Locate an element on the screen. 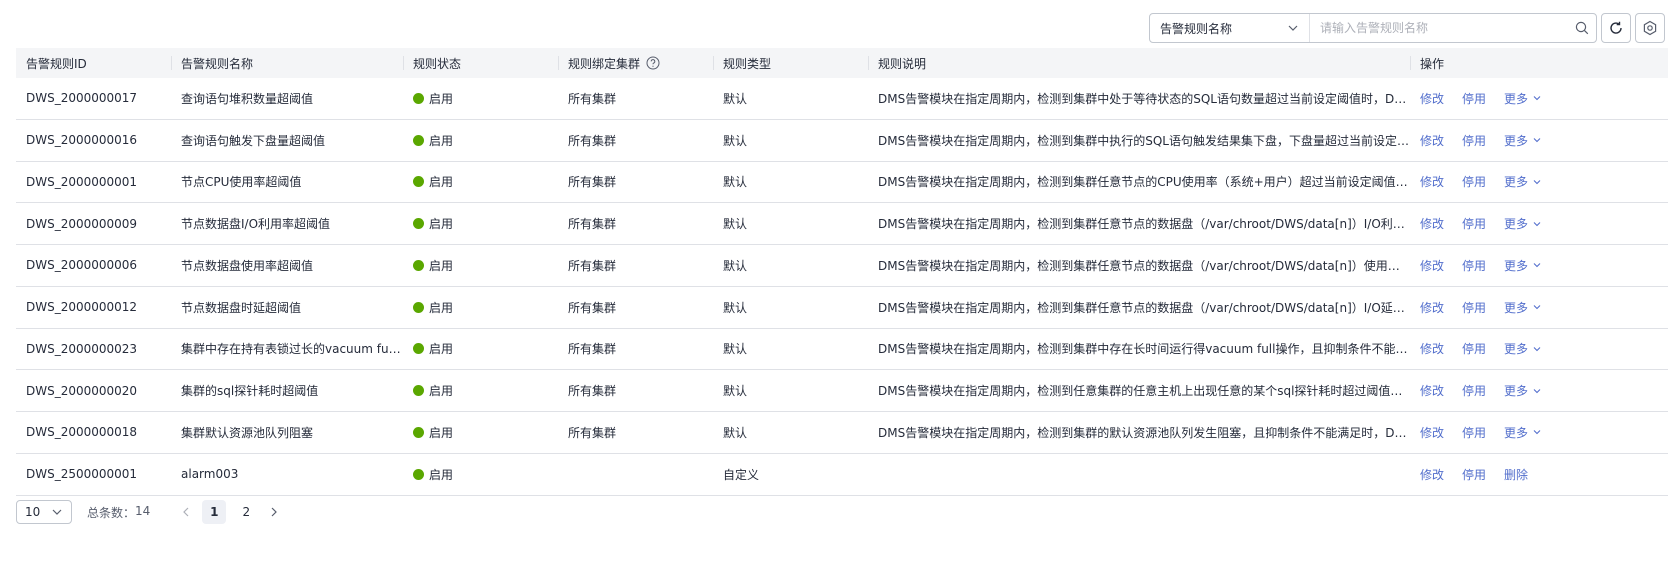 The width and height of the screenshot is (1668, 570). cell-rule-id: DWS_2000000001 is located at coordinates (82, 181).